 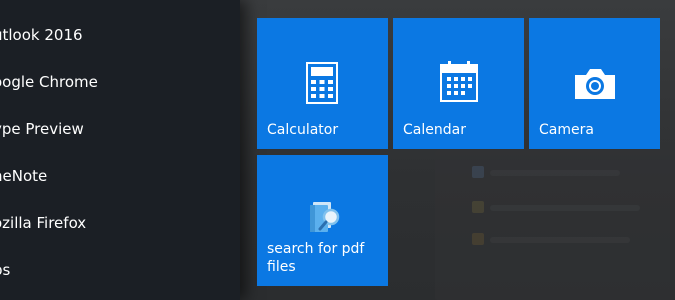 I want to click on tile-calendar: Calendar, so click(x=458, y=83).